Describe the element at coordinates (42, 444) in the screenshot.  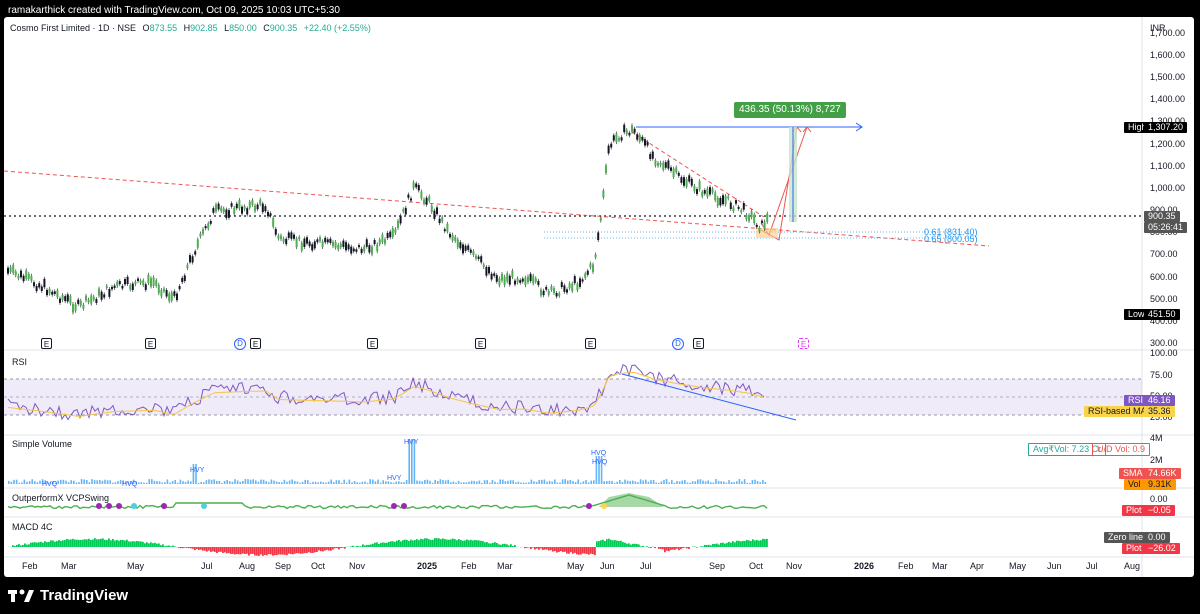
I see `volume-title: Simple Volume` at that location.